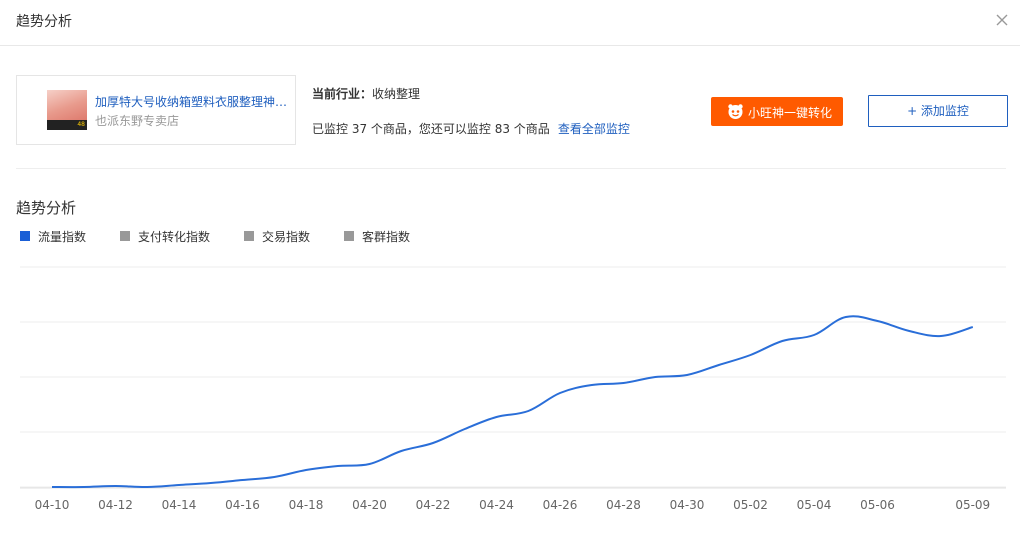 The width and height of the screenshot is (1020, 546). Describe the element at coordinates (46, 208) in the screenshot. I see `section-title: 趋势分析` at that location.